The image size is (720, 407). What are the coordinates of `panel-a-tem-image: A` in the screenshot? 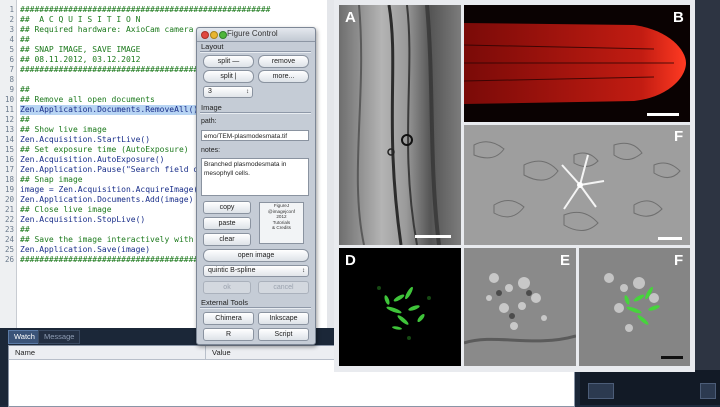 It's located at (400, 125).